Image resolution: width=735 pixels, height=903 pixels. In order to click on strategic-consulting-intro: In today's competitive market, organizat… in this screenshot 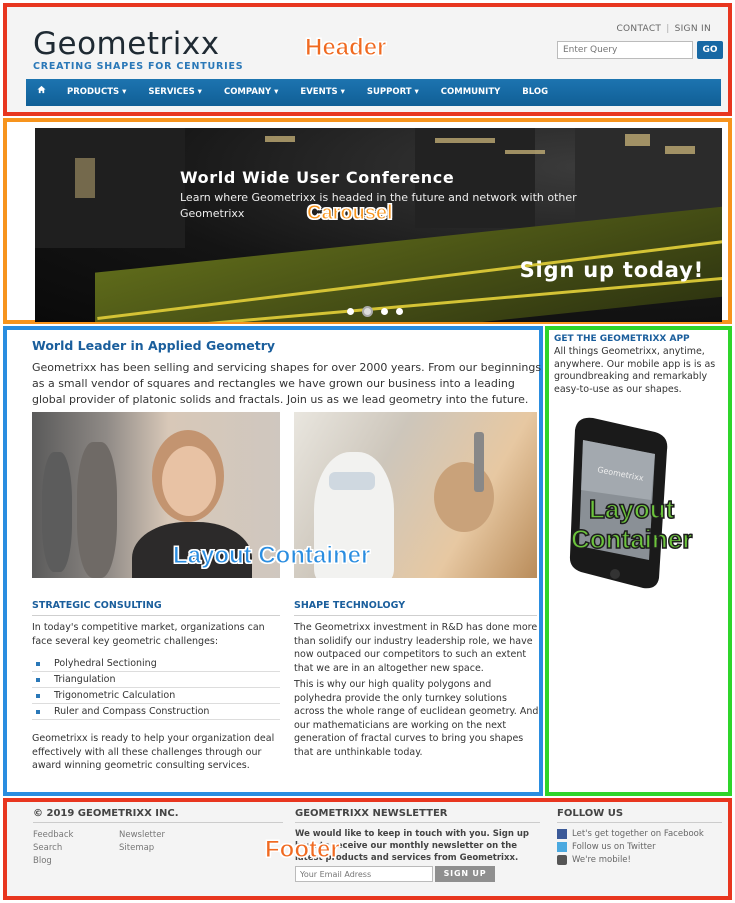, I will do `click(148, 634)`.